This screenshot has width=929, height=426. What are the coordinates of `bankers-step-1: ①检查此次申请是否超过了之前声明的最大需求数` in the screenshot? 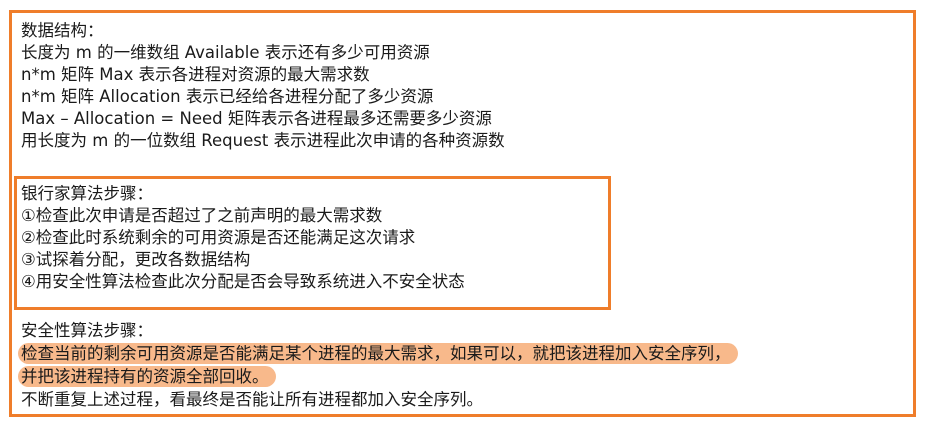 It's located at (202, 215).